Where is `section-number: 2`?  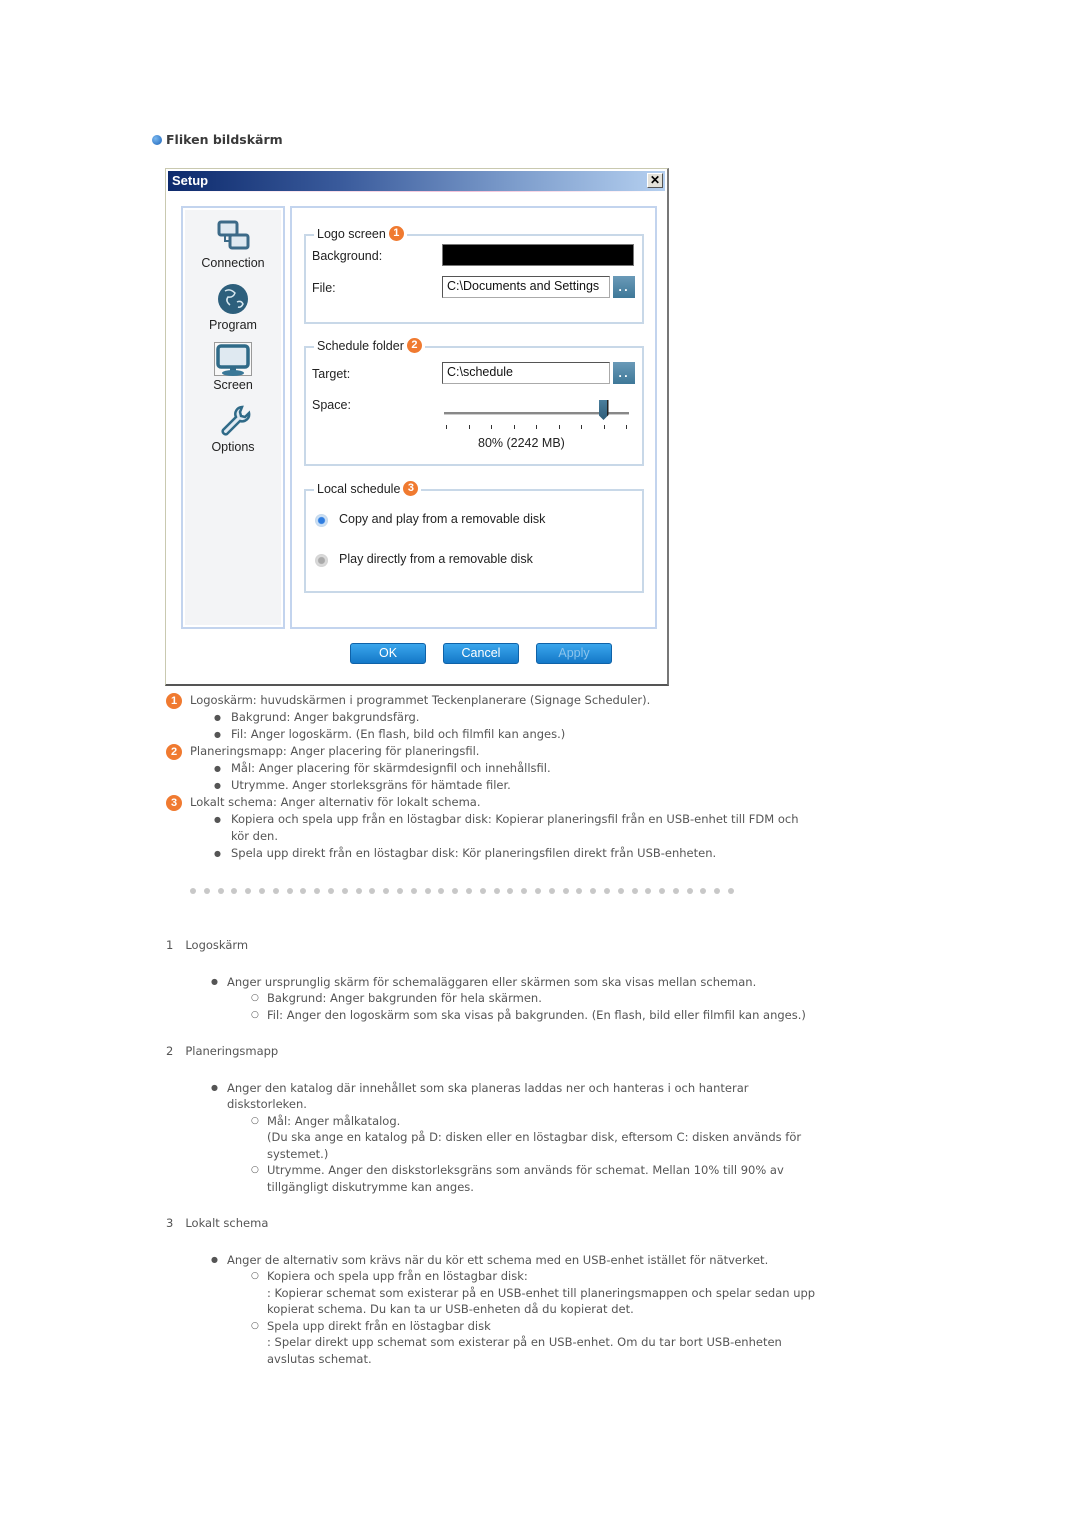 section-number: 2 is located at coordinates (170, 1051).